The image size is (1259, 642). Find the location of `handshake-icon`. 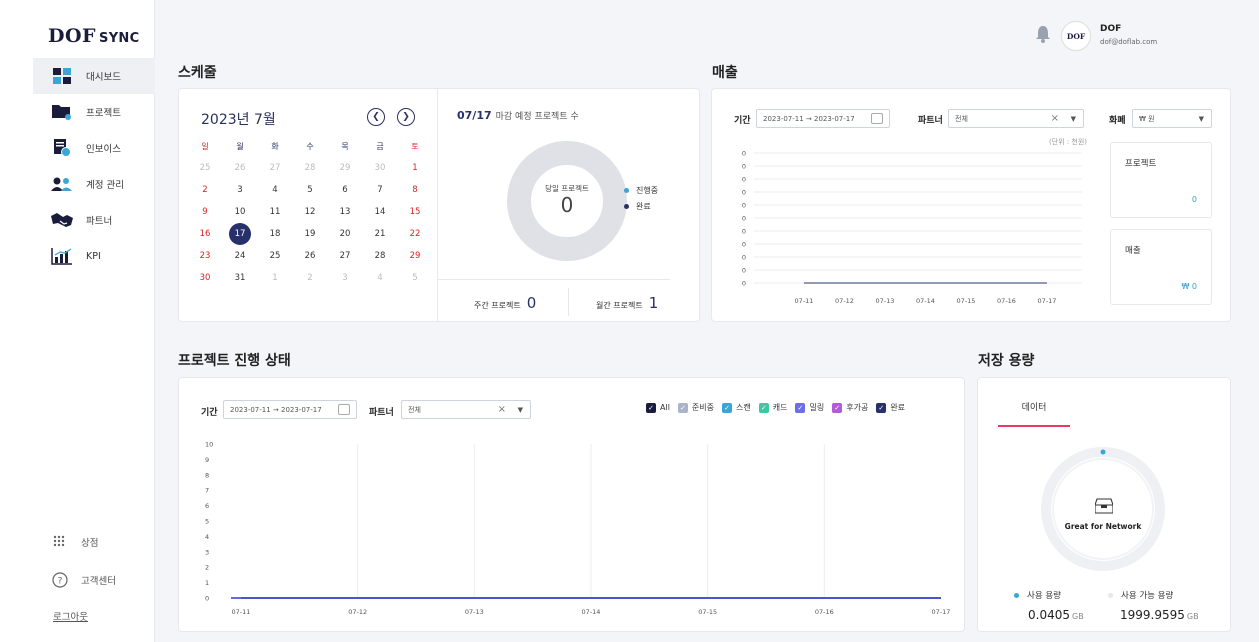

handshake-icon is located at coordinates (62, 220).